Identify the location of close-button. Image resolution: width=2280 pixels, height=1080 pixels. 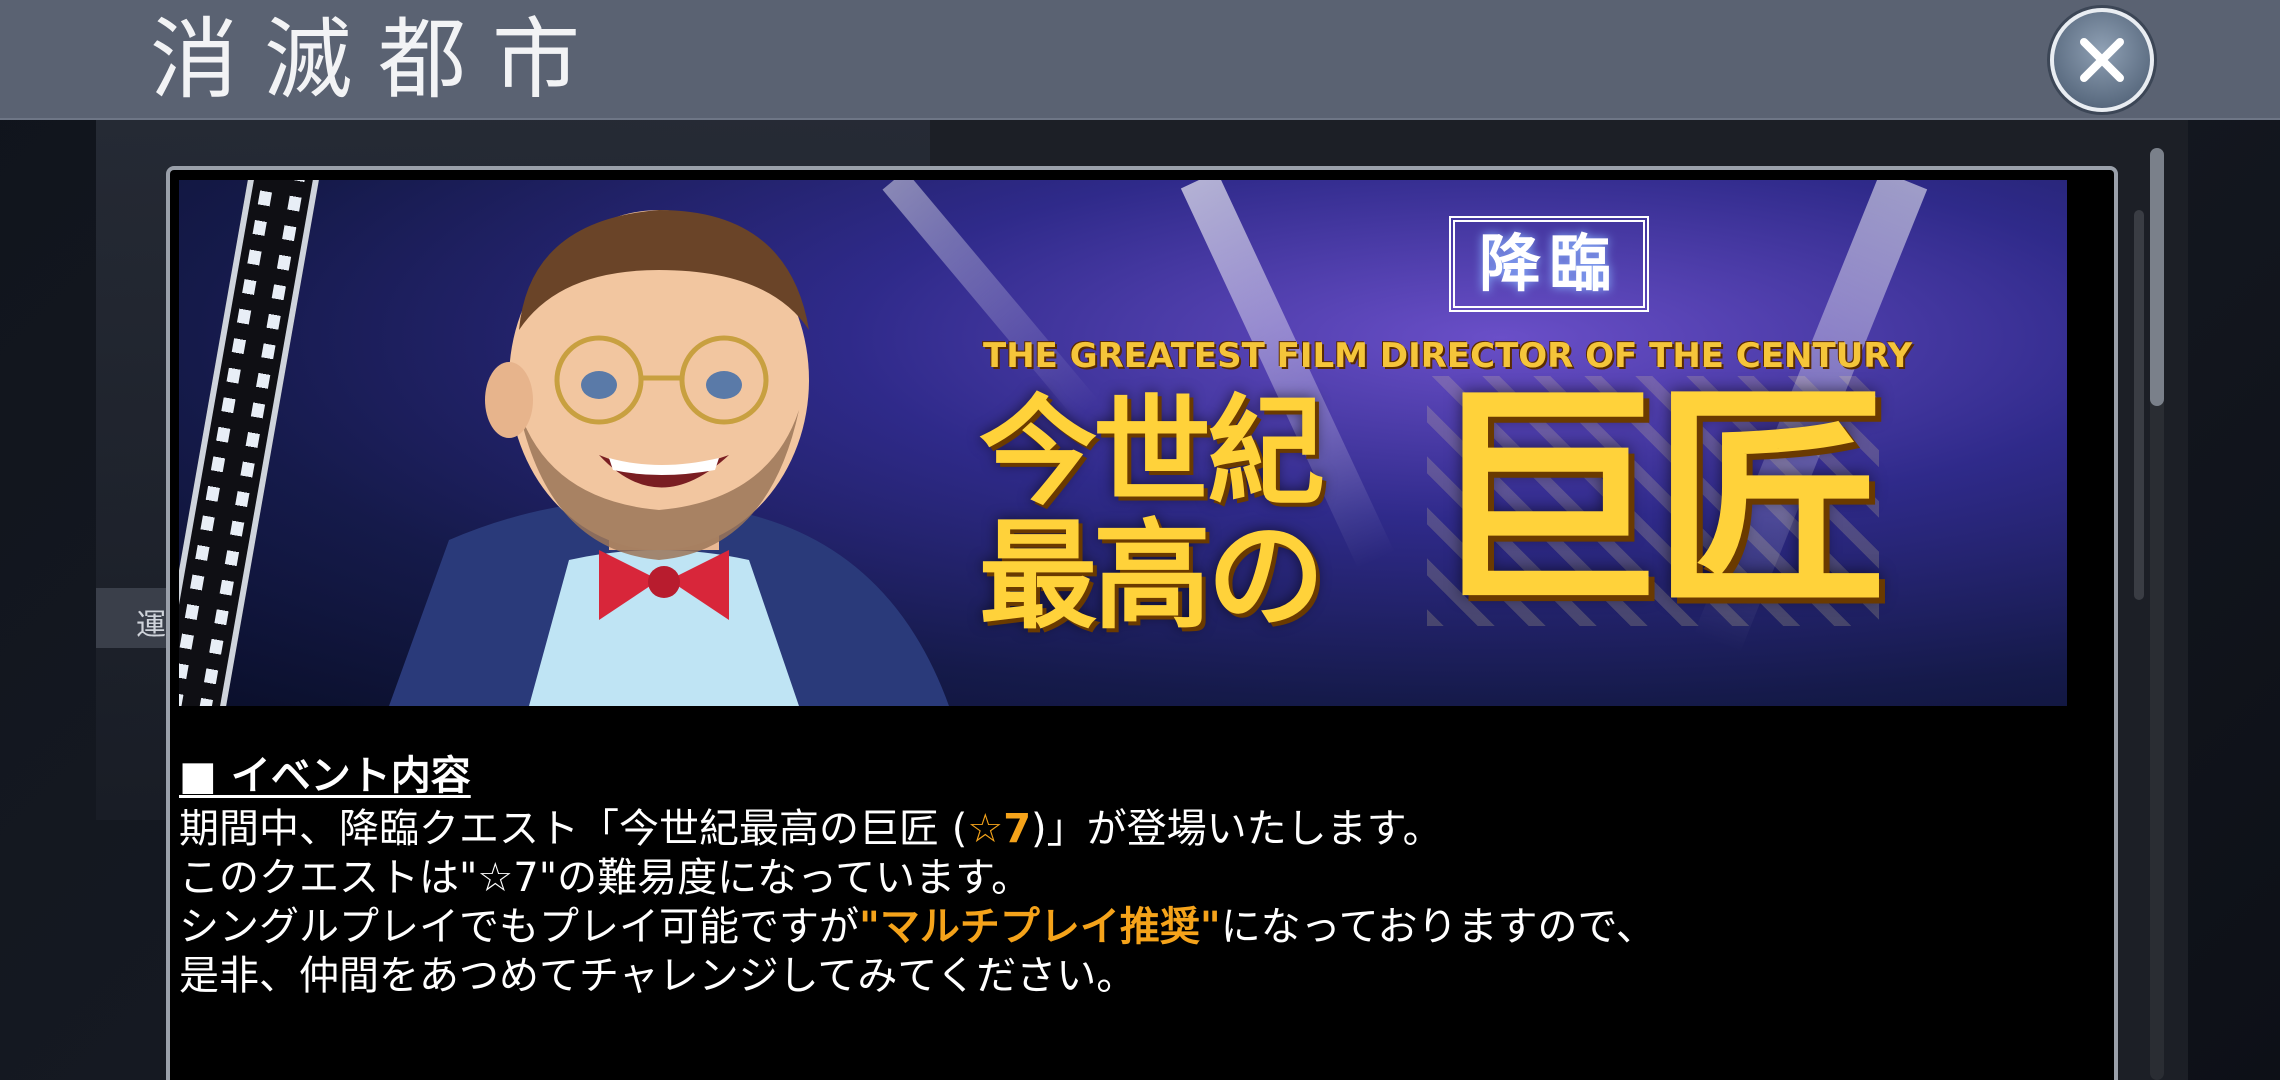
(2102, 60).